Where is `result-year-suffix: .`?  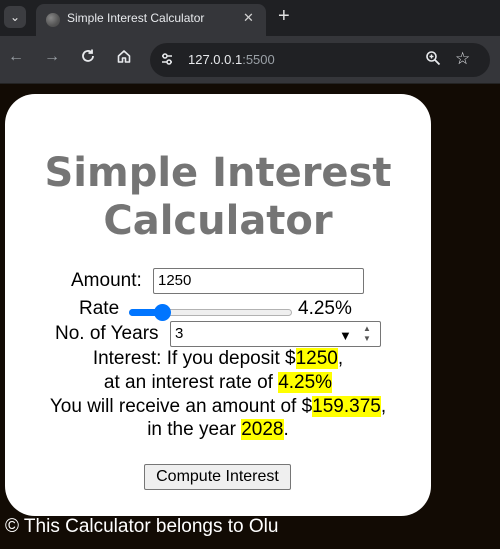 result-year-suffix: . is located at coordinates (286, 429).